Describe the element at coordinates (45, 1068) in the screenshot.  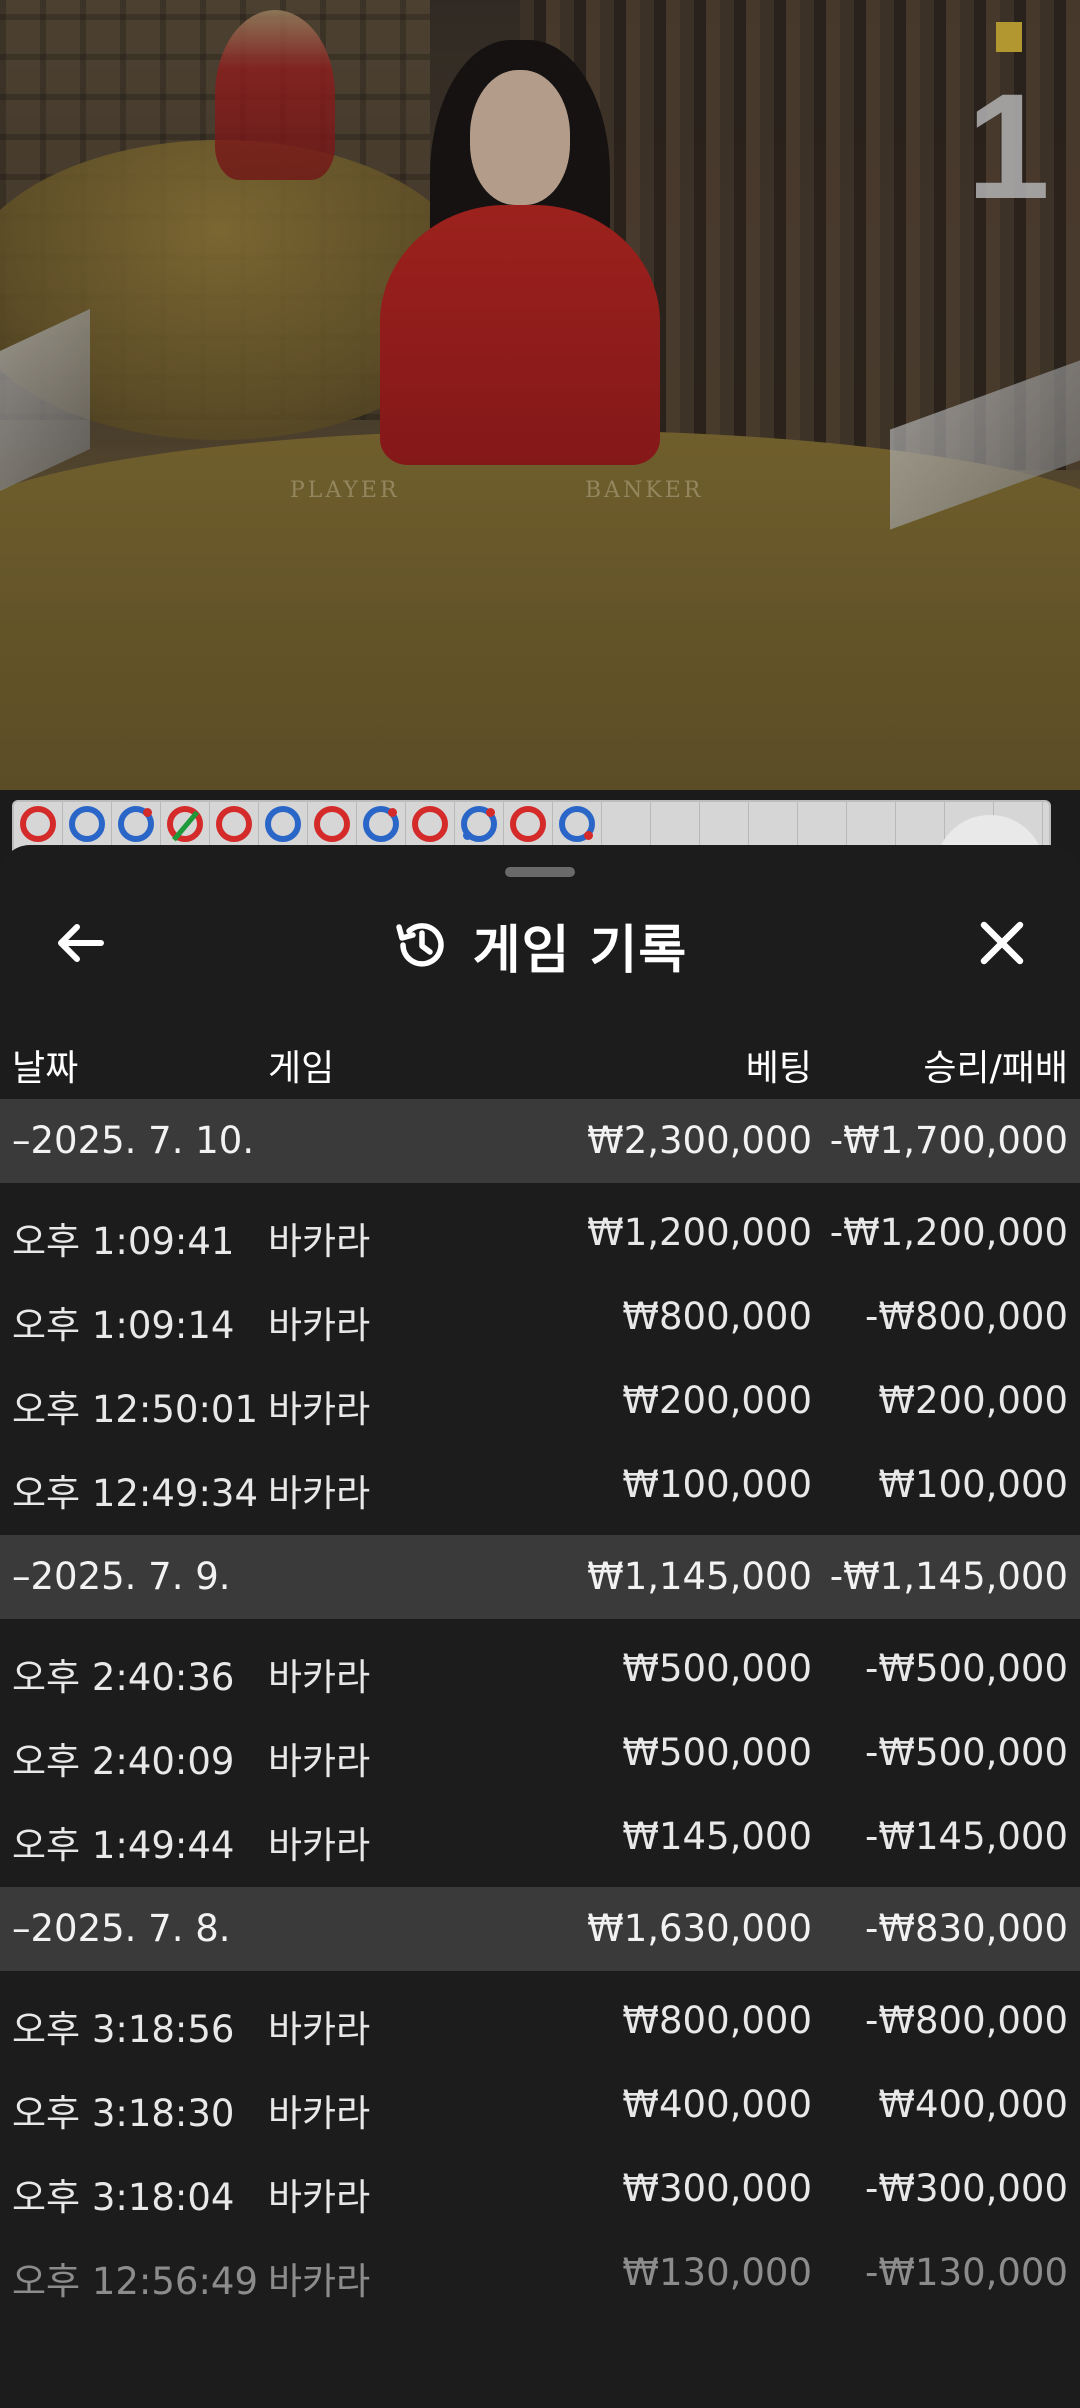
I see `column-date: 날짜` at that location.